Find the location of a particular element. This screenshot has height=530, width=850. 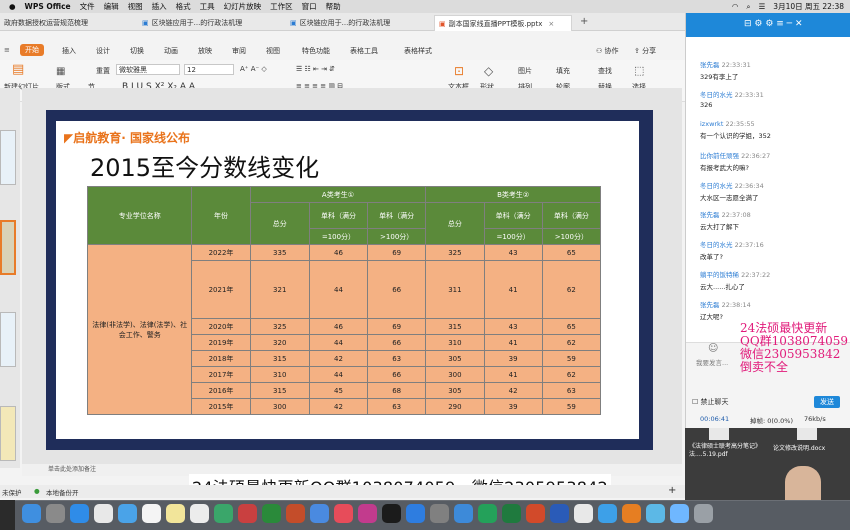

new-tab-icon: + is located at coordinates (584, 21).